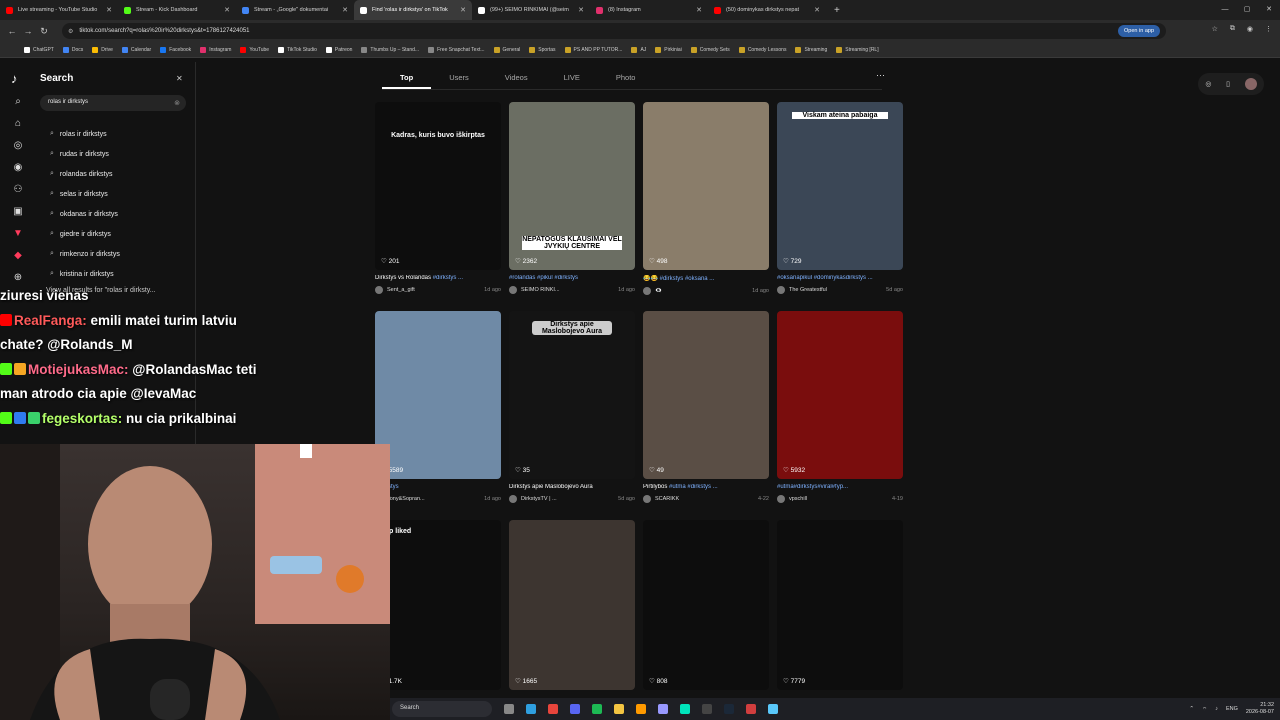  What do you see at coordinates (762, 49) in the screenshot?
I see `bookmark-folder: Comedy Lessons` at bounding box center [762, 49].